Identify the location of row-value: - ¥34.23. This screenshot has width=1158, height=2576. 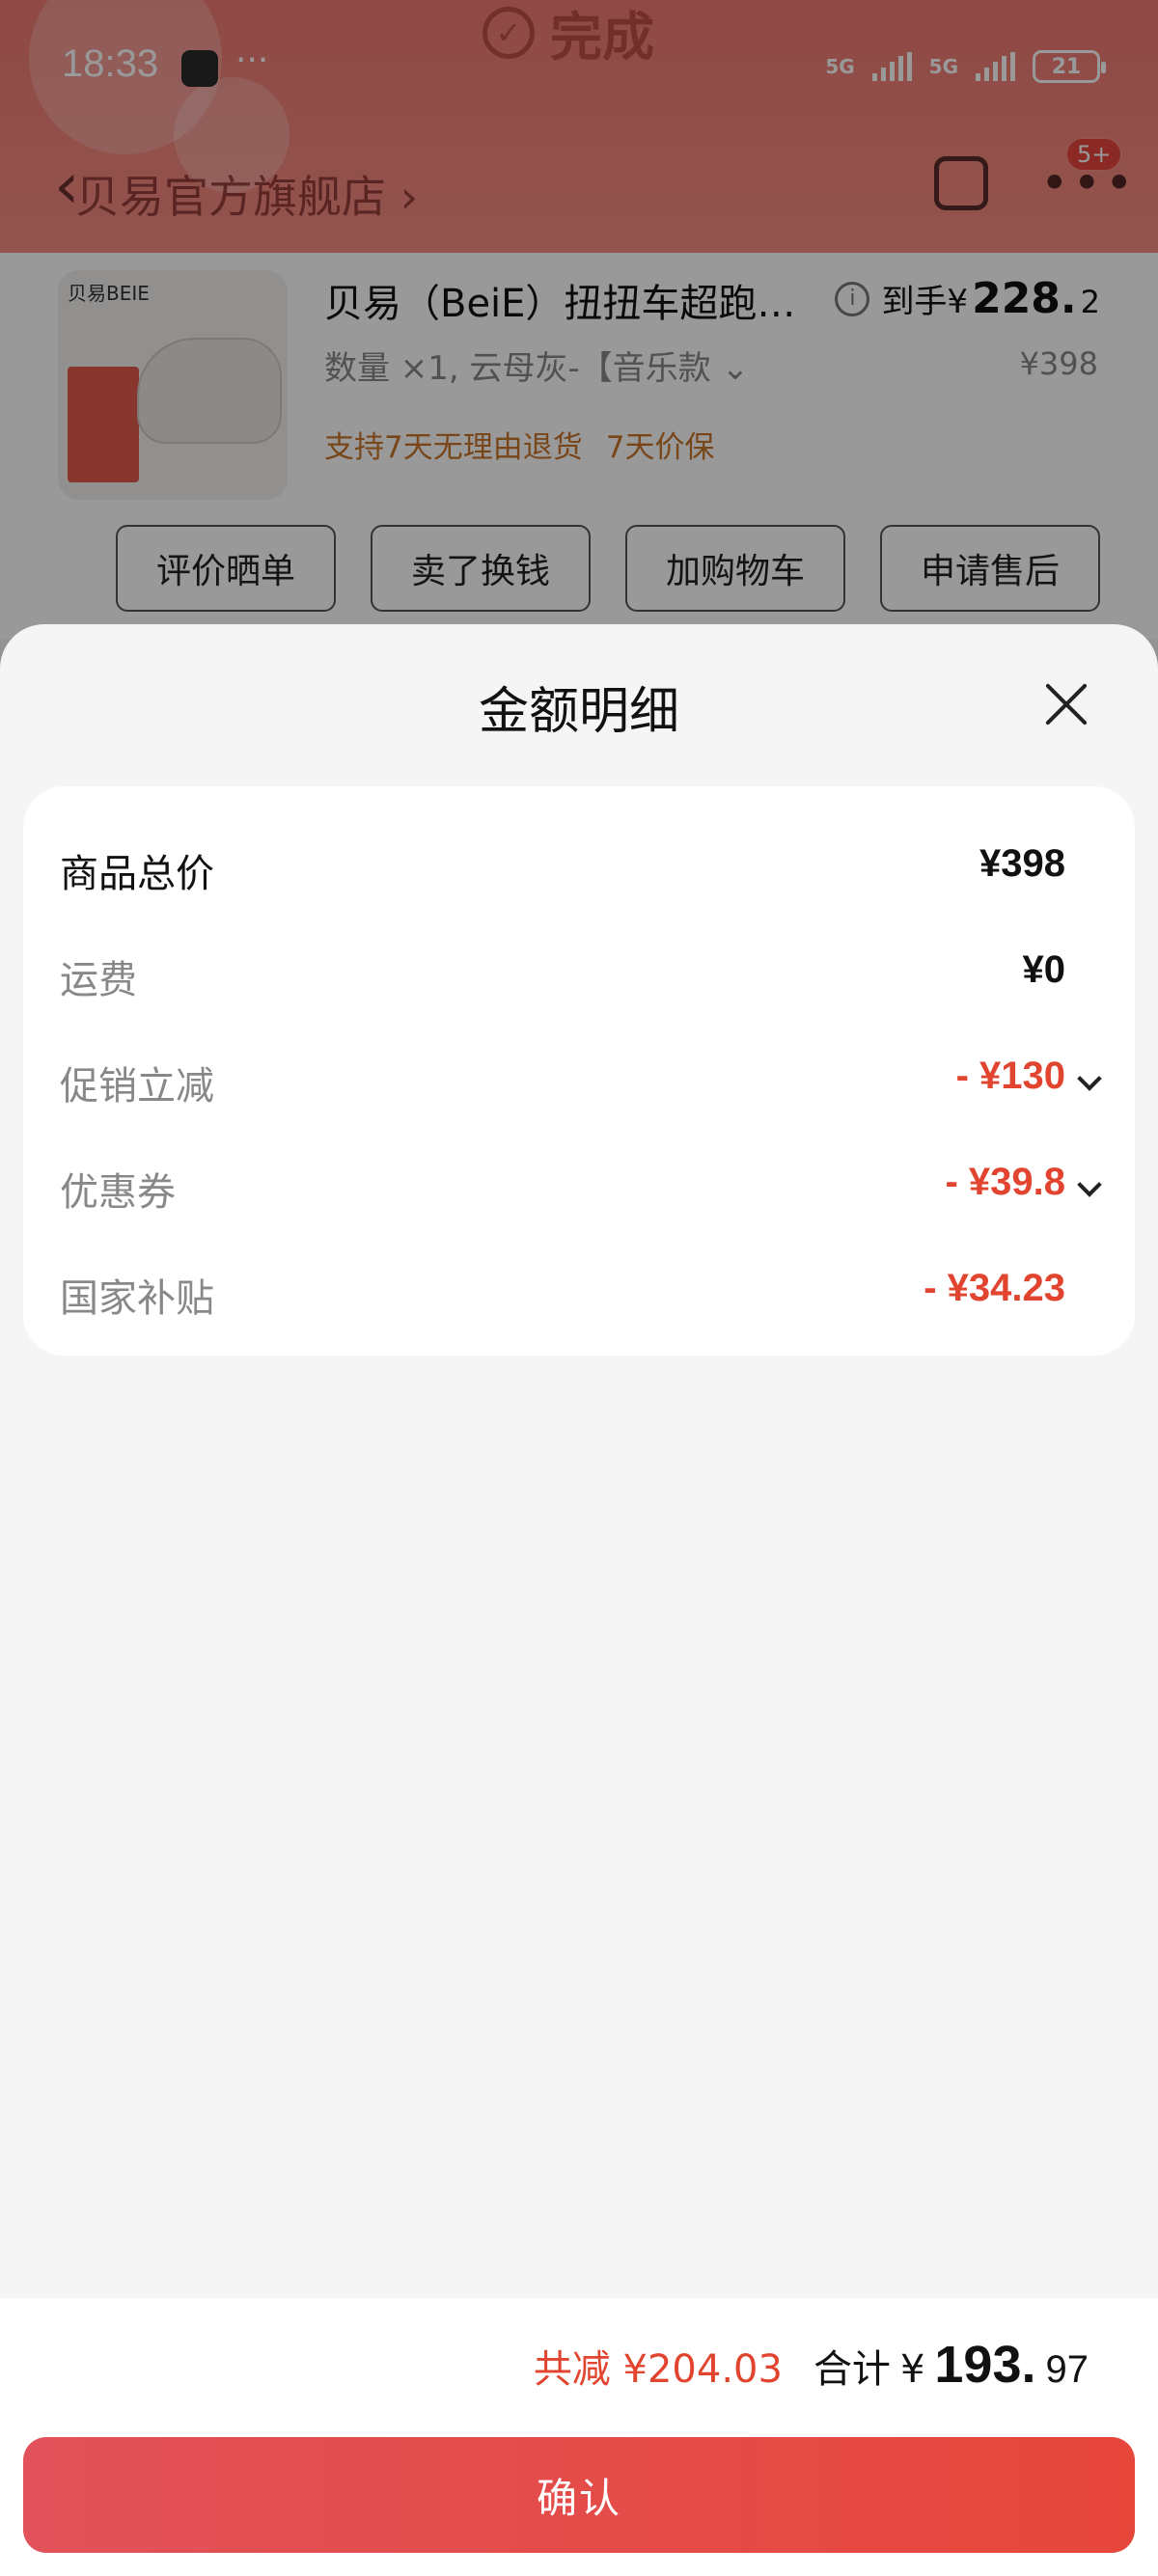
(994, 1288).